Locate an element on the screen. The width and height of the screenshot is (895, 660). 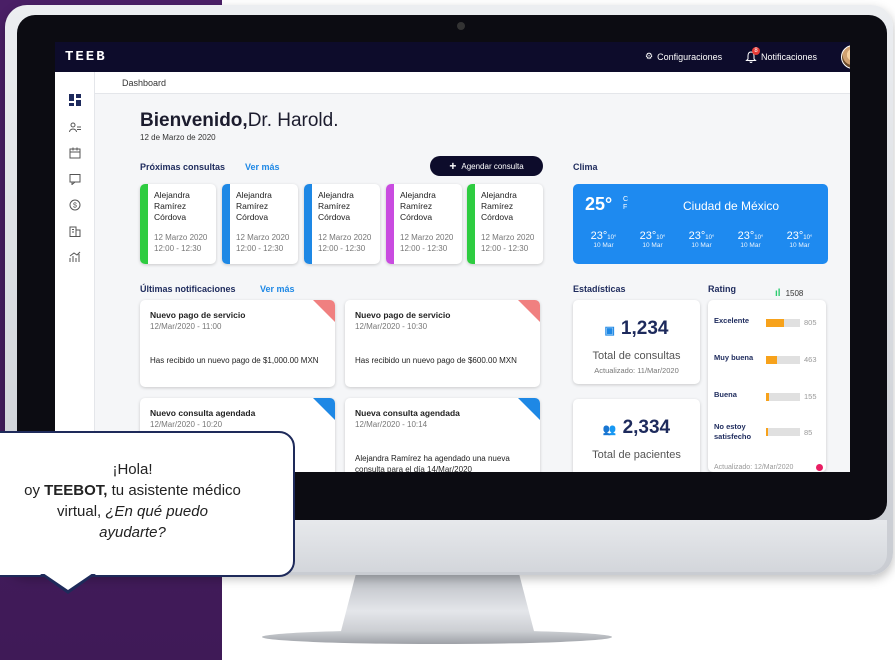
rating-value: 805 is located at coordinates (810, 322).